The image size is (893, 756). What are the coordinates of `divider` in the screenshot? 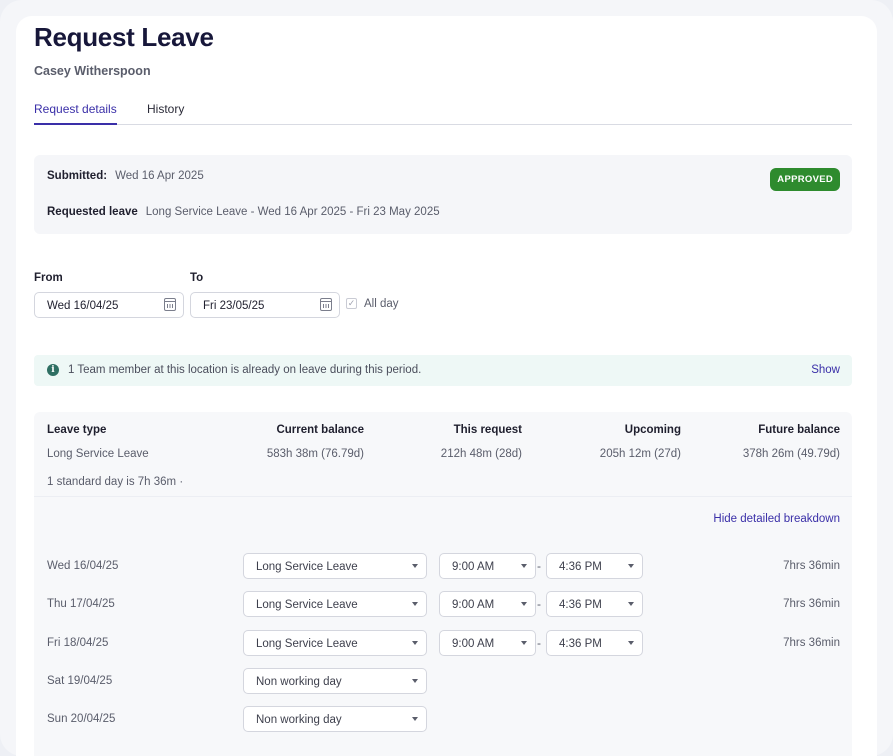 It's located at (443, 496).